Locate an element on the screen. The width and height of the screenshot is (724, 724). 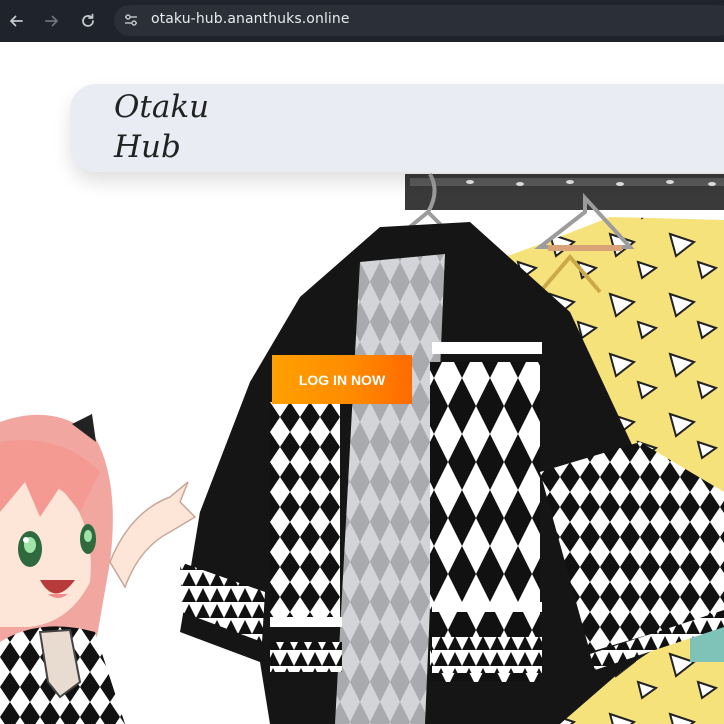
logo-line-1: Otaku is located at coordinates (162, 107).